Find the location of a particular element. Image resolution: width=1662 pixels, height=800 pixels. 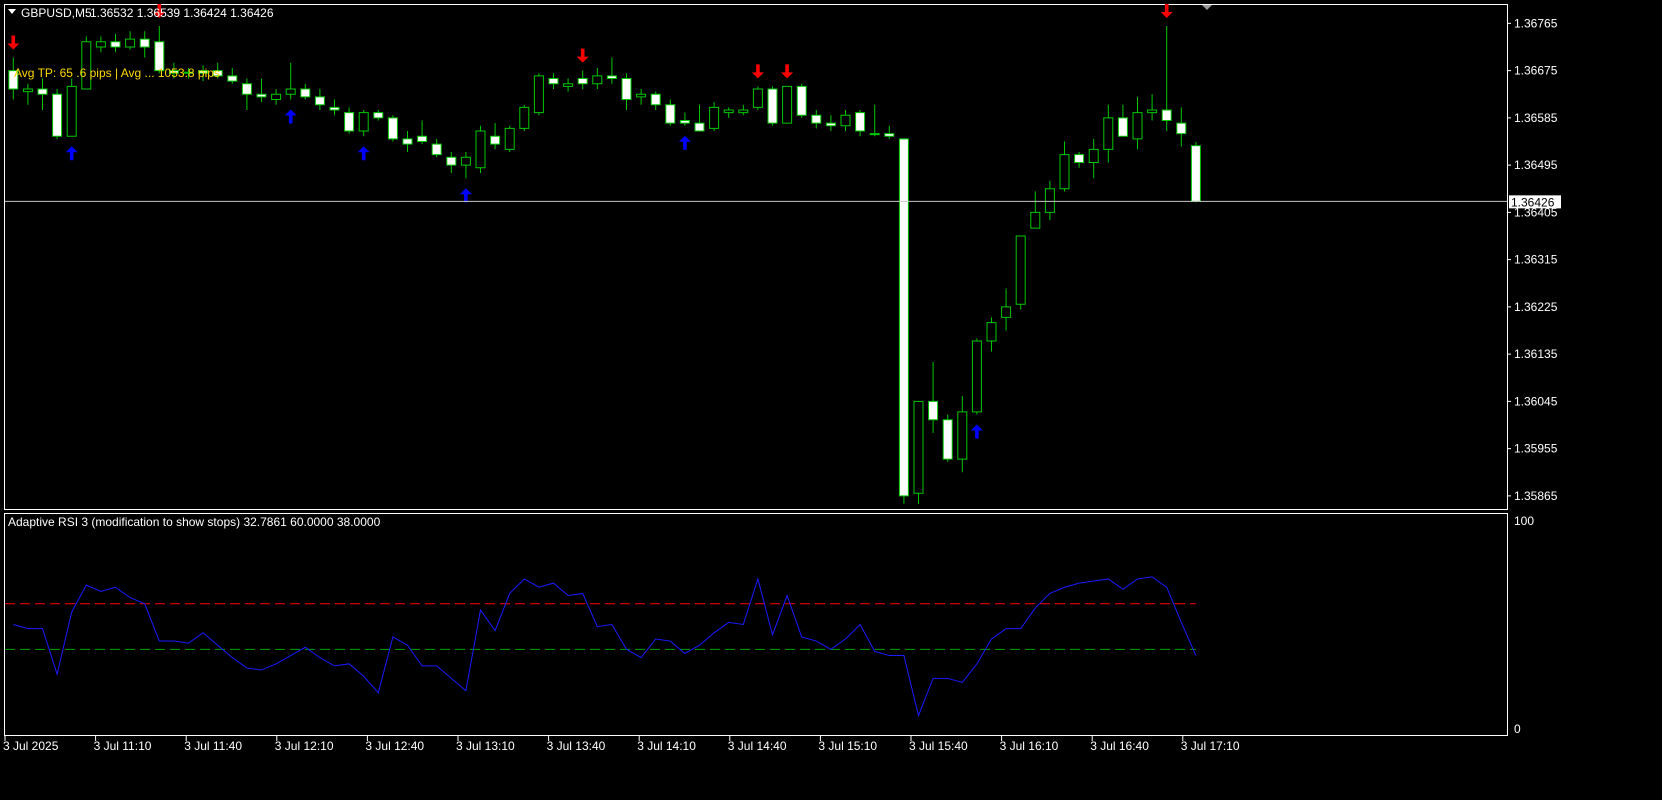

time-tick-label: 3 Jul 14:40 is located at coordinates (757, 746).